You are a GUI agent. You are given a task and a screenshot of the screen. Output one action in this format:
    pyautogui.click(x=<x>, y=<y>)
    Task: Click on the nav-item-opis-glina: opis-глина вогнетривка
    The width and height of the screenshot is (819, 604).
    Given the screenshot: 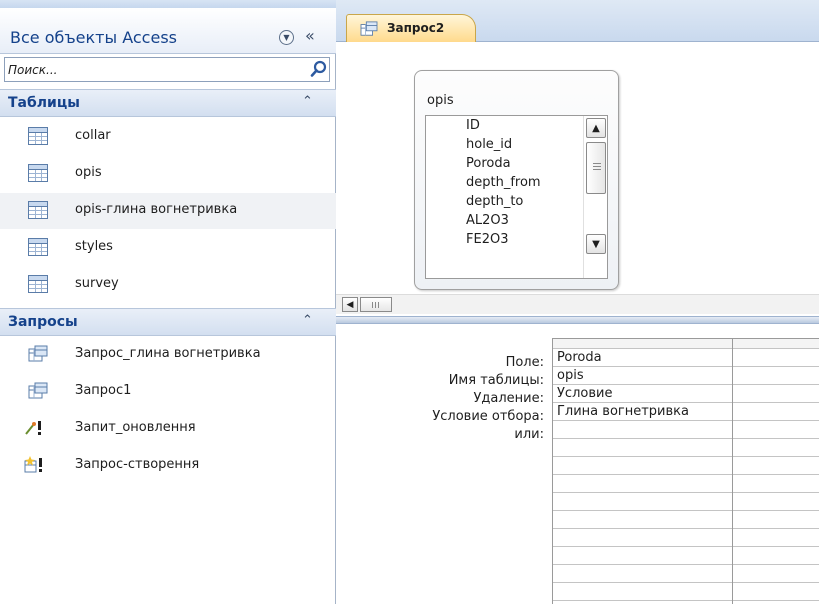 What is the action you would take?
    pyautogui.click(x=168, y=211)
    